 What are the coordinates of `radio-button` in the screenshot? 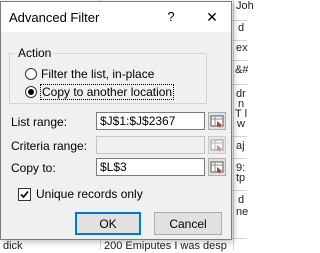 It's located at (31, 74).